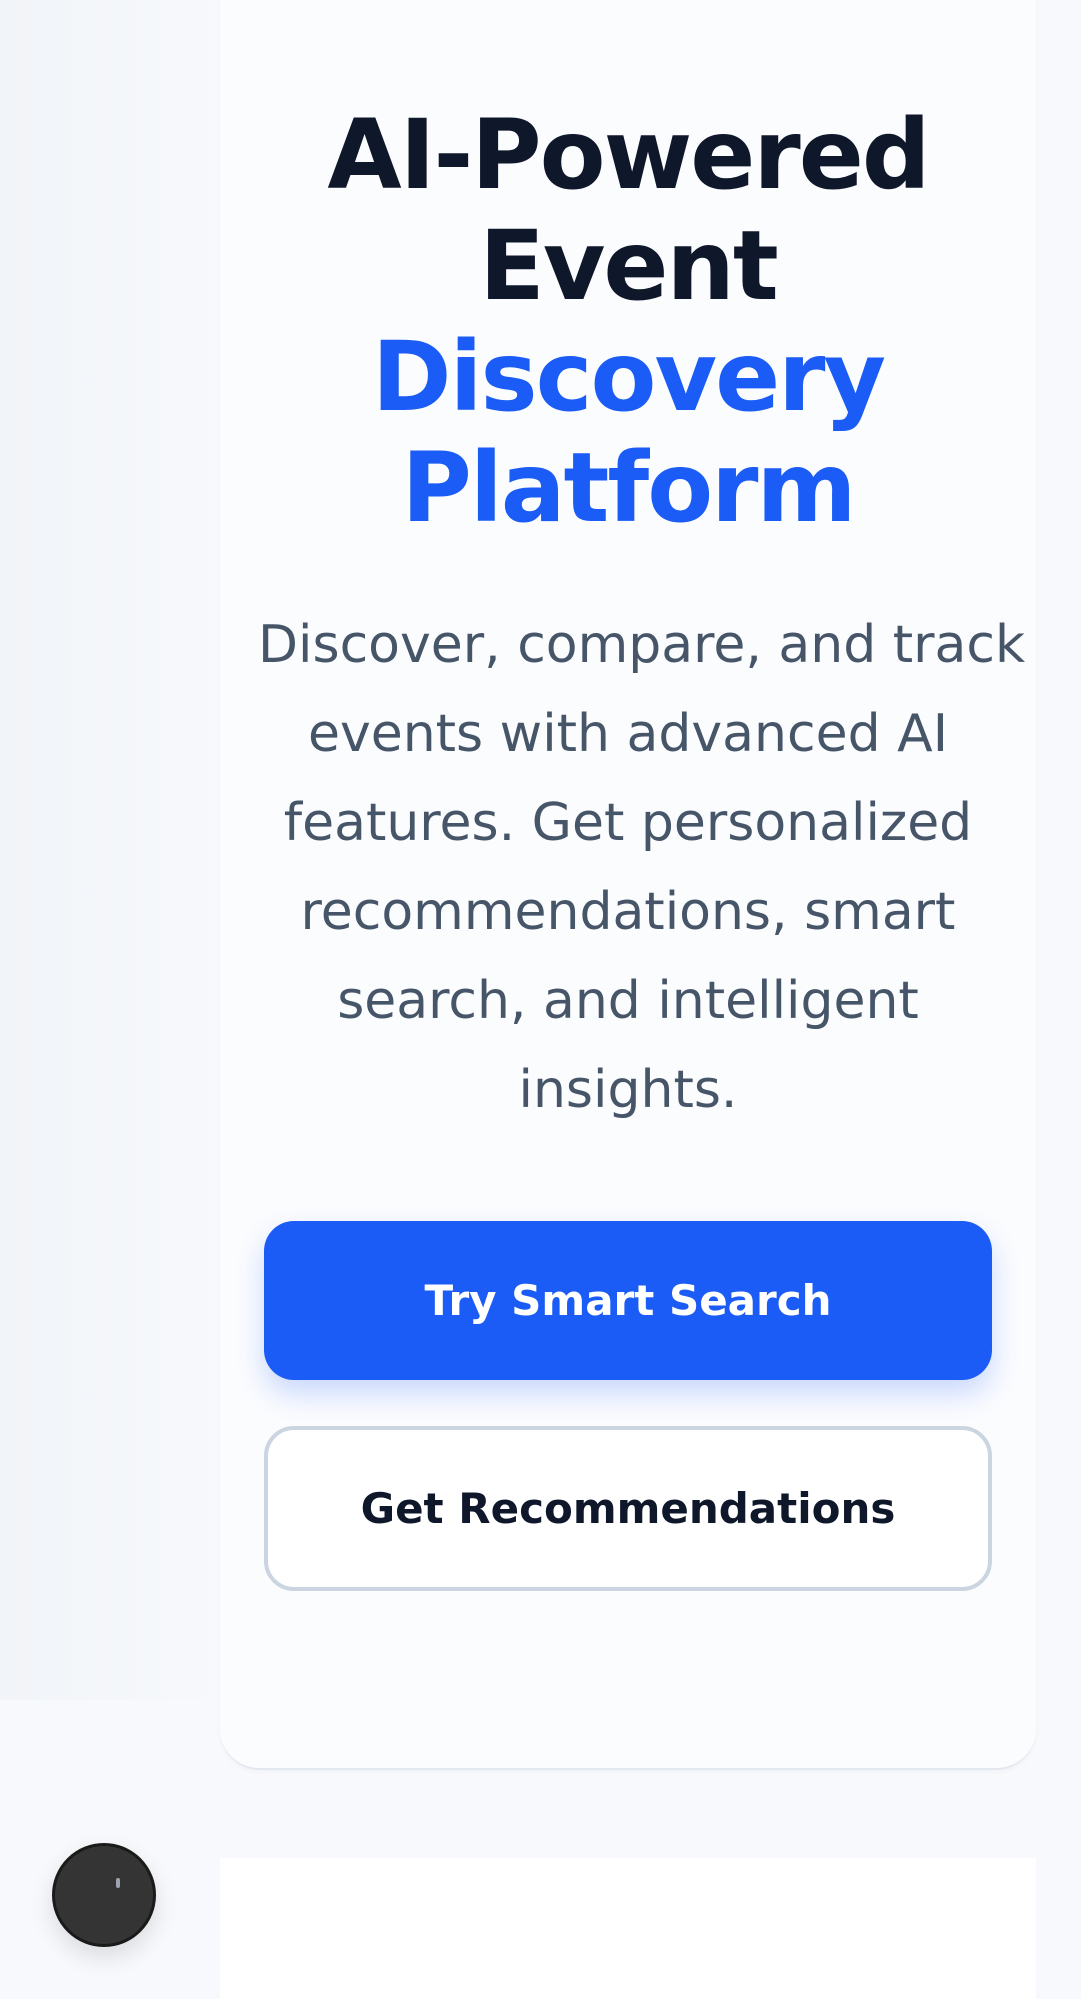 This screenshot has height=1999, width=1081. I want to click on try-smart-search-button: Try Smart Search, so click(628, 1300).